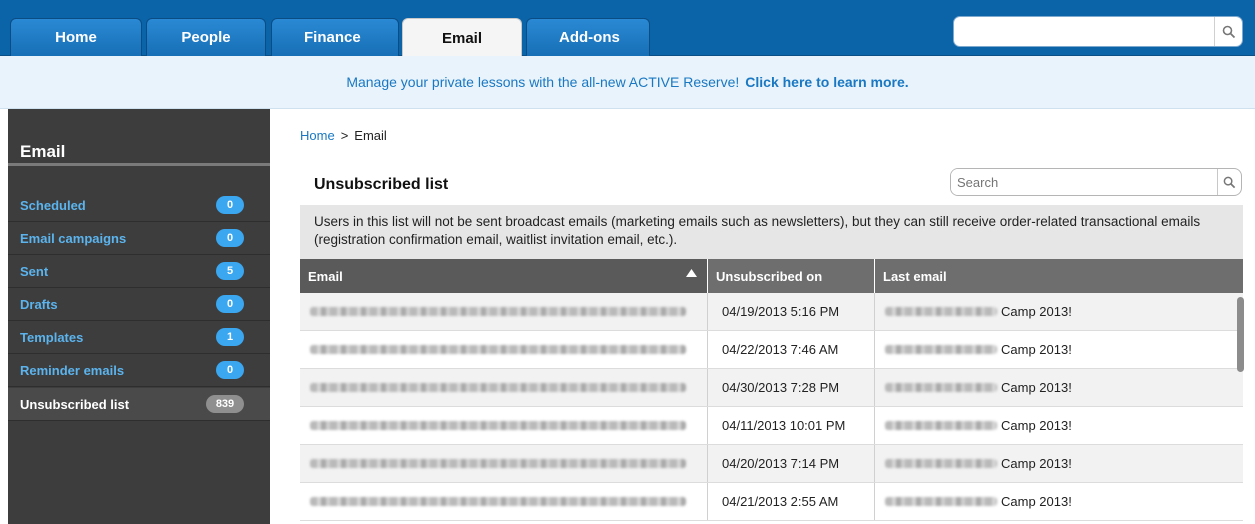 The width and height of the screenshot is (1255, 524). Describe the element at coordinates (335, 37) in the screenshot. I see `tab-finance: Finance` at that location.